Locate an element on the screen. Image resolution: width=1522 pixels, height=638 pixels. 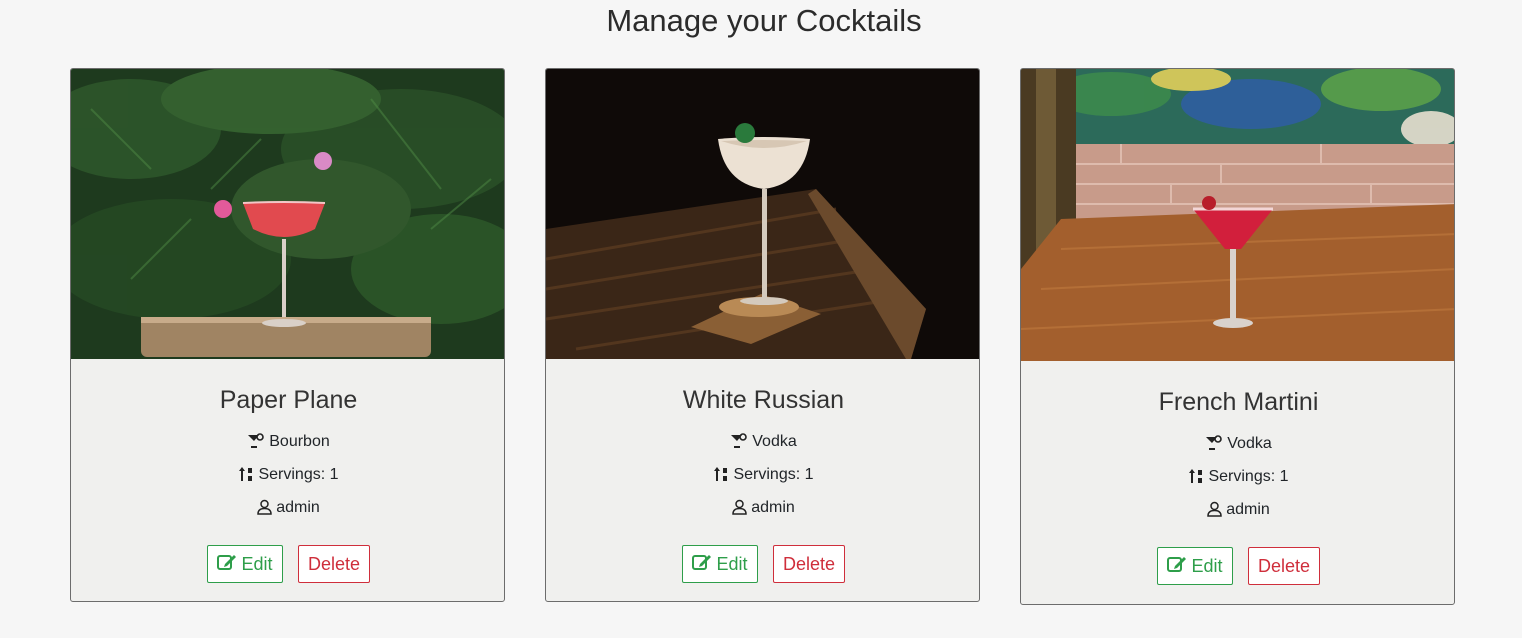
cocktail-name: White Russian is located at coordinates (763, 400).